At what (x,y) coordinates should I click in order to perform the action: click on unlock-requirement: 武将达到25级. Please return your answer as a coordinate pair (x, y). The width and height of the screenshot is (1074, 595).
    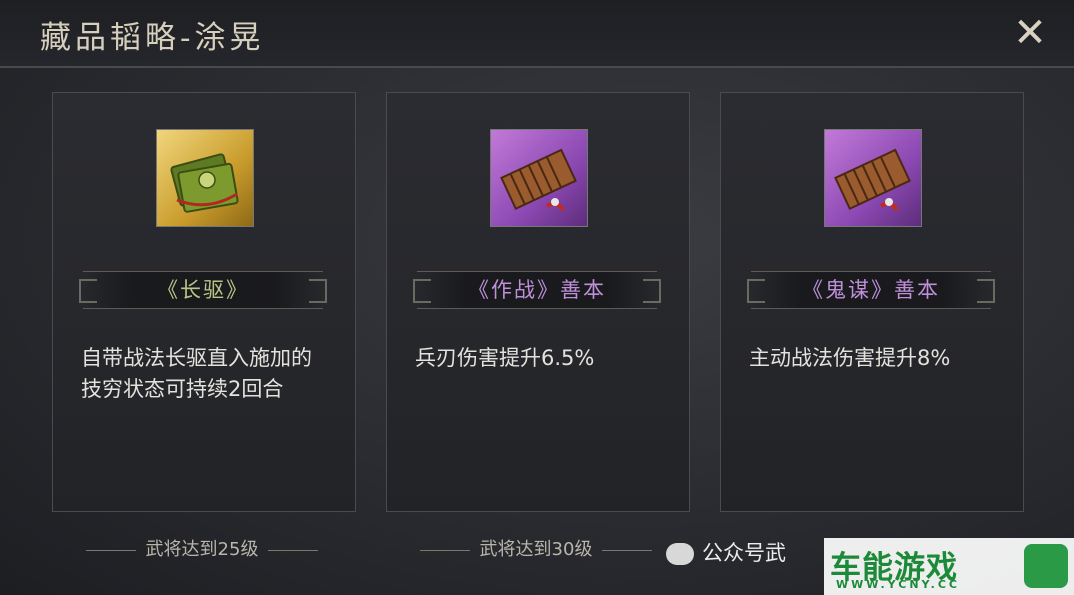
    Looking at the image, I should click on (202, 548).